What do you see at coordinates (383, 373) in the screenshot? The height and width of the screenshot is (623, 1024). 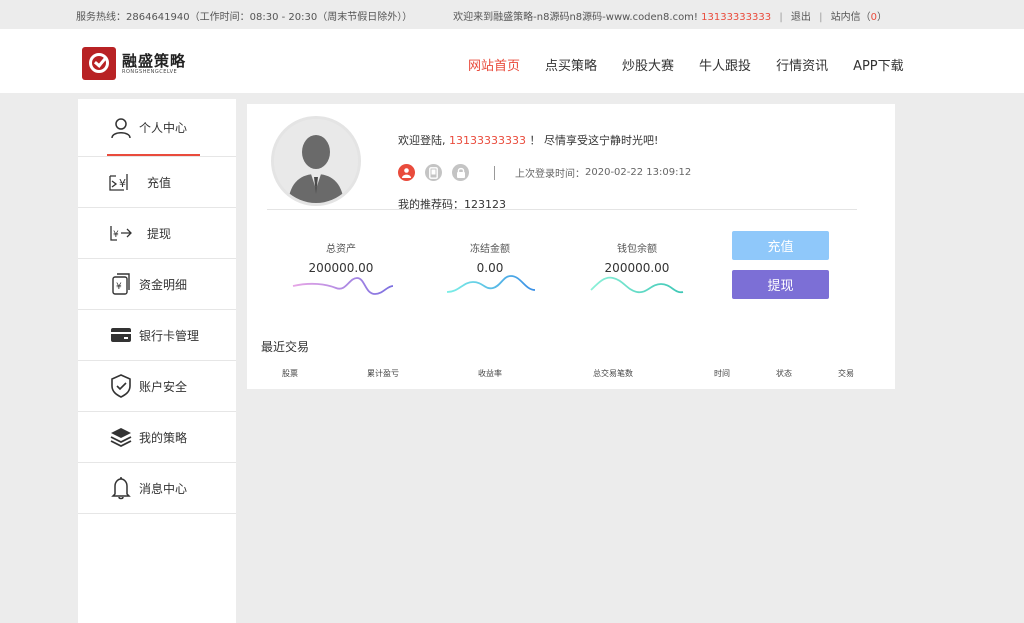 I see `col-cumulative-pnl: 累计盈亏` at bounding box center [383, 373].